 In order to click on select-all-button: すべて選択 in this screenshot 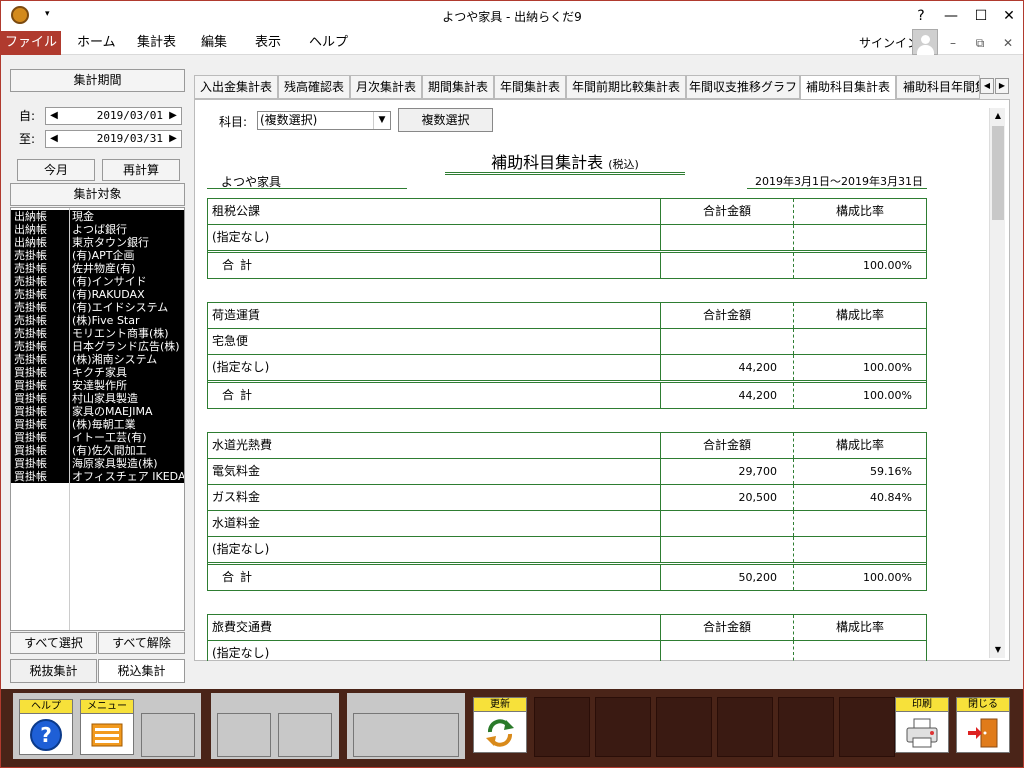, I will do `click(53, 643)`.